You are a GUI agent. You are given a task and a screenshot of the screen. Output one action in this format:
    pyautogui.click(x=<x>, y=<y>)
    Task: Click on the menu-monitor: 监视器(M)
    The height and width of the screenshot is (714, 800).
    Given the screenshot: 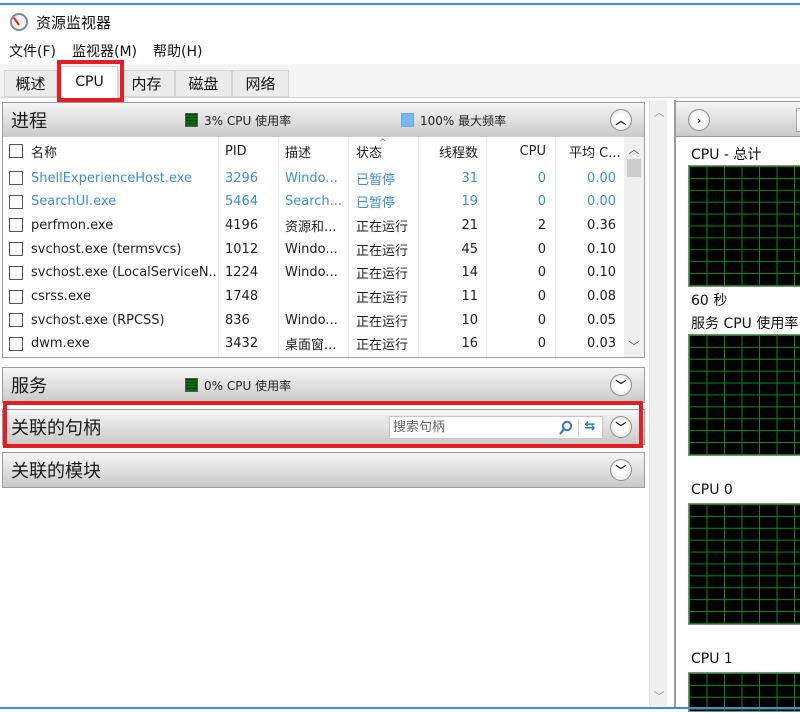 What is the action you would take?
    pyautogui.click(x=104, y=51)
    